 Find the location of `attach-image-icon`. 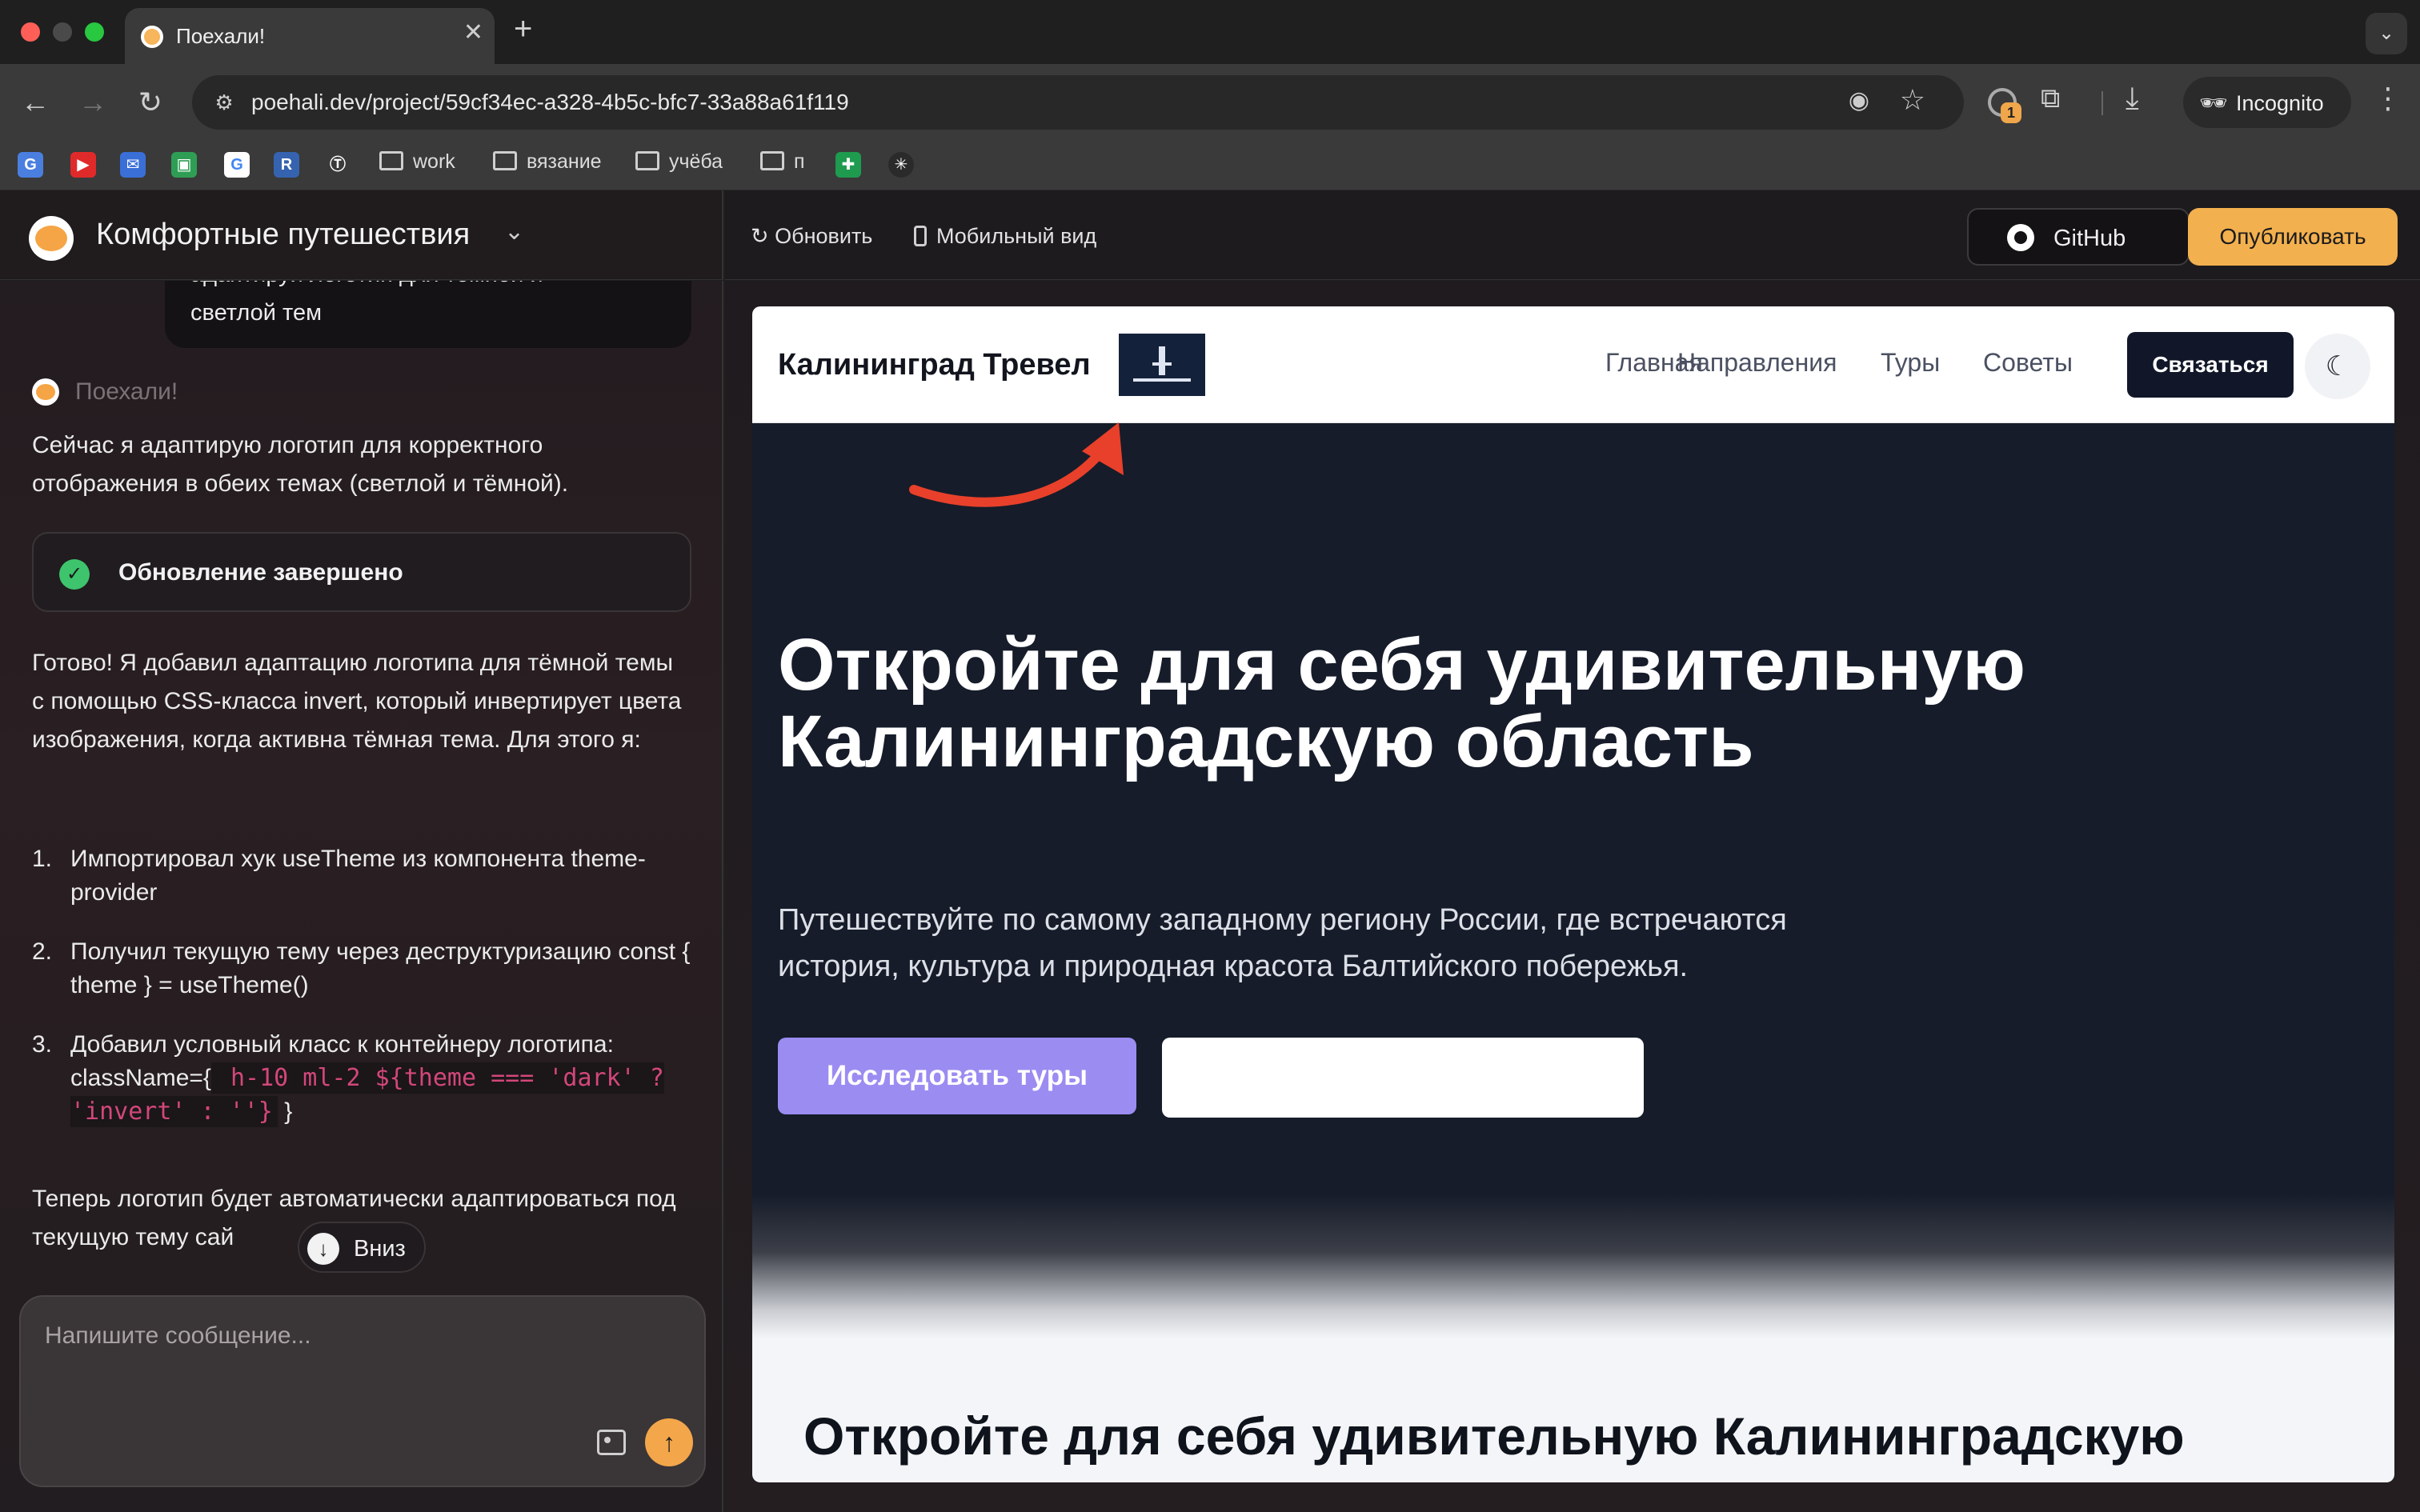

attach-image-icon is located at coordinates (611, 1442).